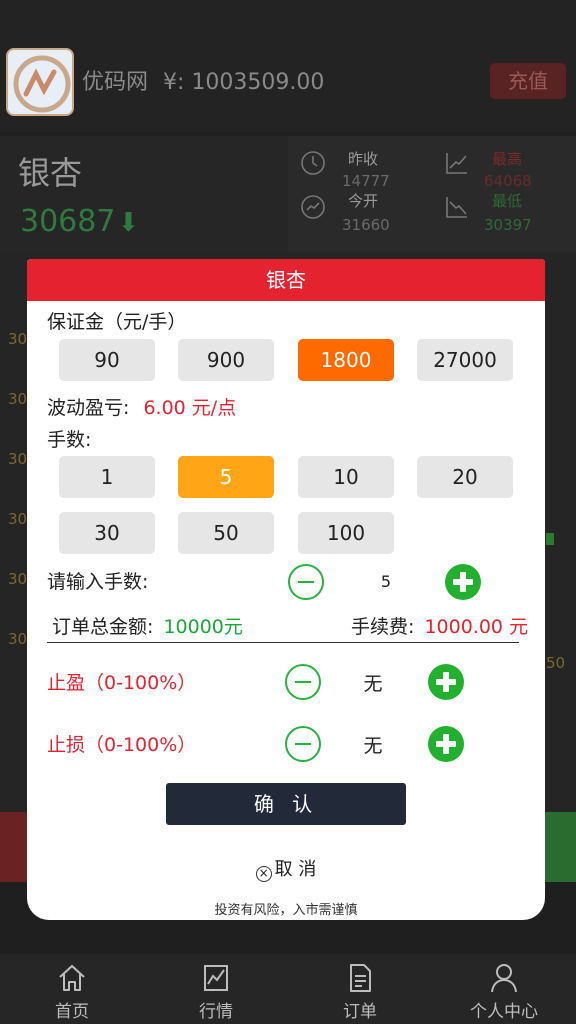 The image size is (576, 1024). I want to click on low-label: 最低, so click(507, 201).